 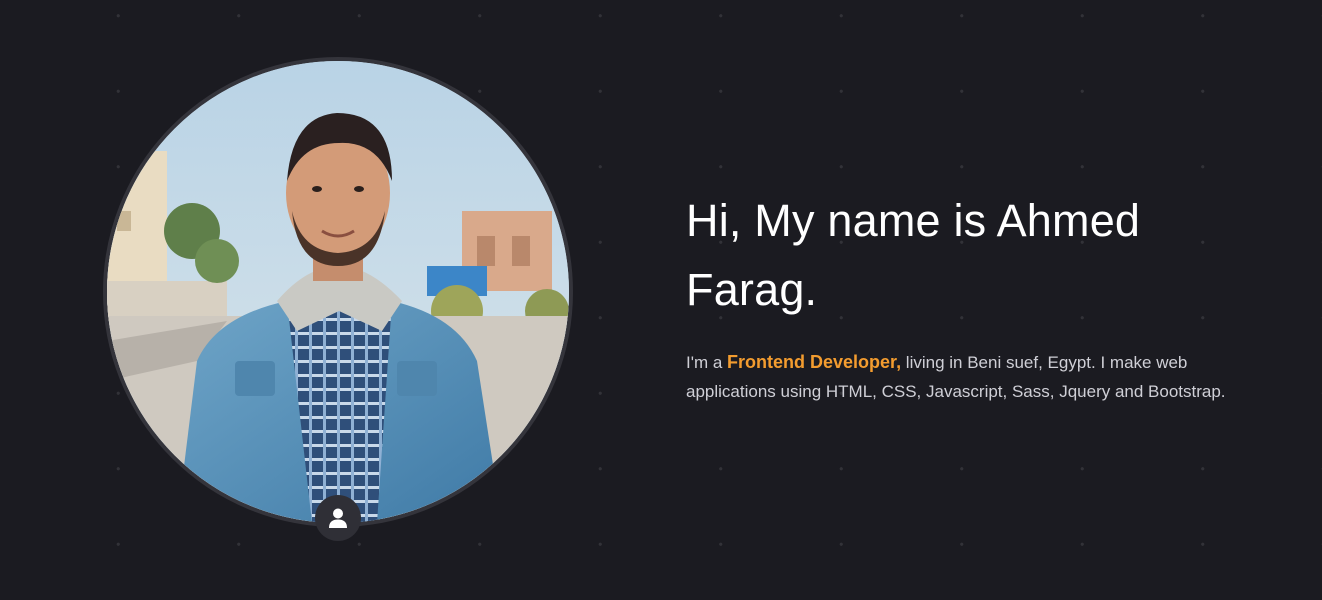 What do you see at coordinates (814, 362) in the screenshot?
I see `bio-role-highlight: Frontend Developer,` at bounding box center [814, 362].